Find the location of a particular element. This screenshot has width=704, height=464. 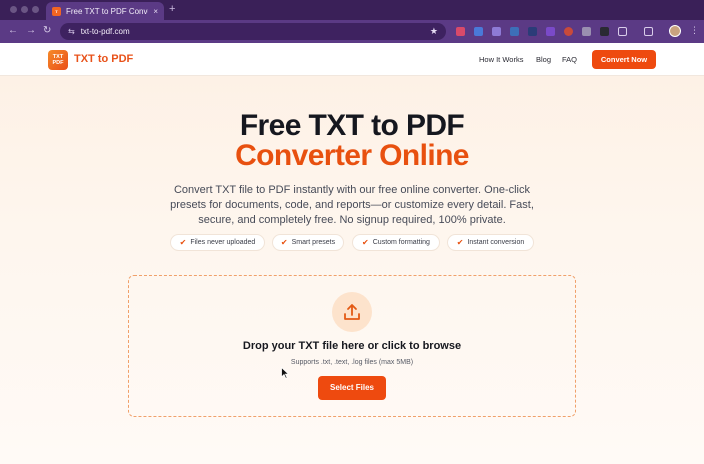

select-files-button: Select Files is located at coordinates (352, 388).